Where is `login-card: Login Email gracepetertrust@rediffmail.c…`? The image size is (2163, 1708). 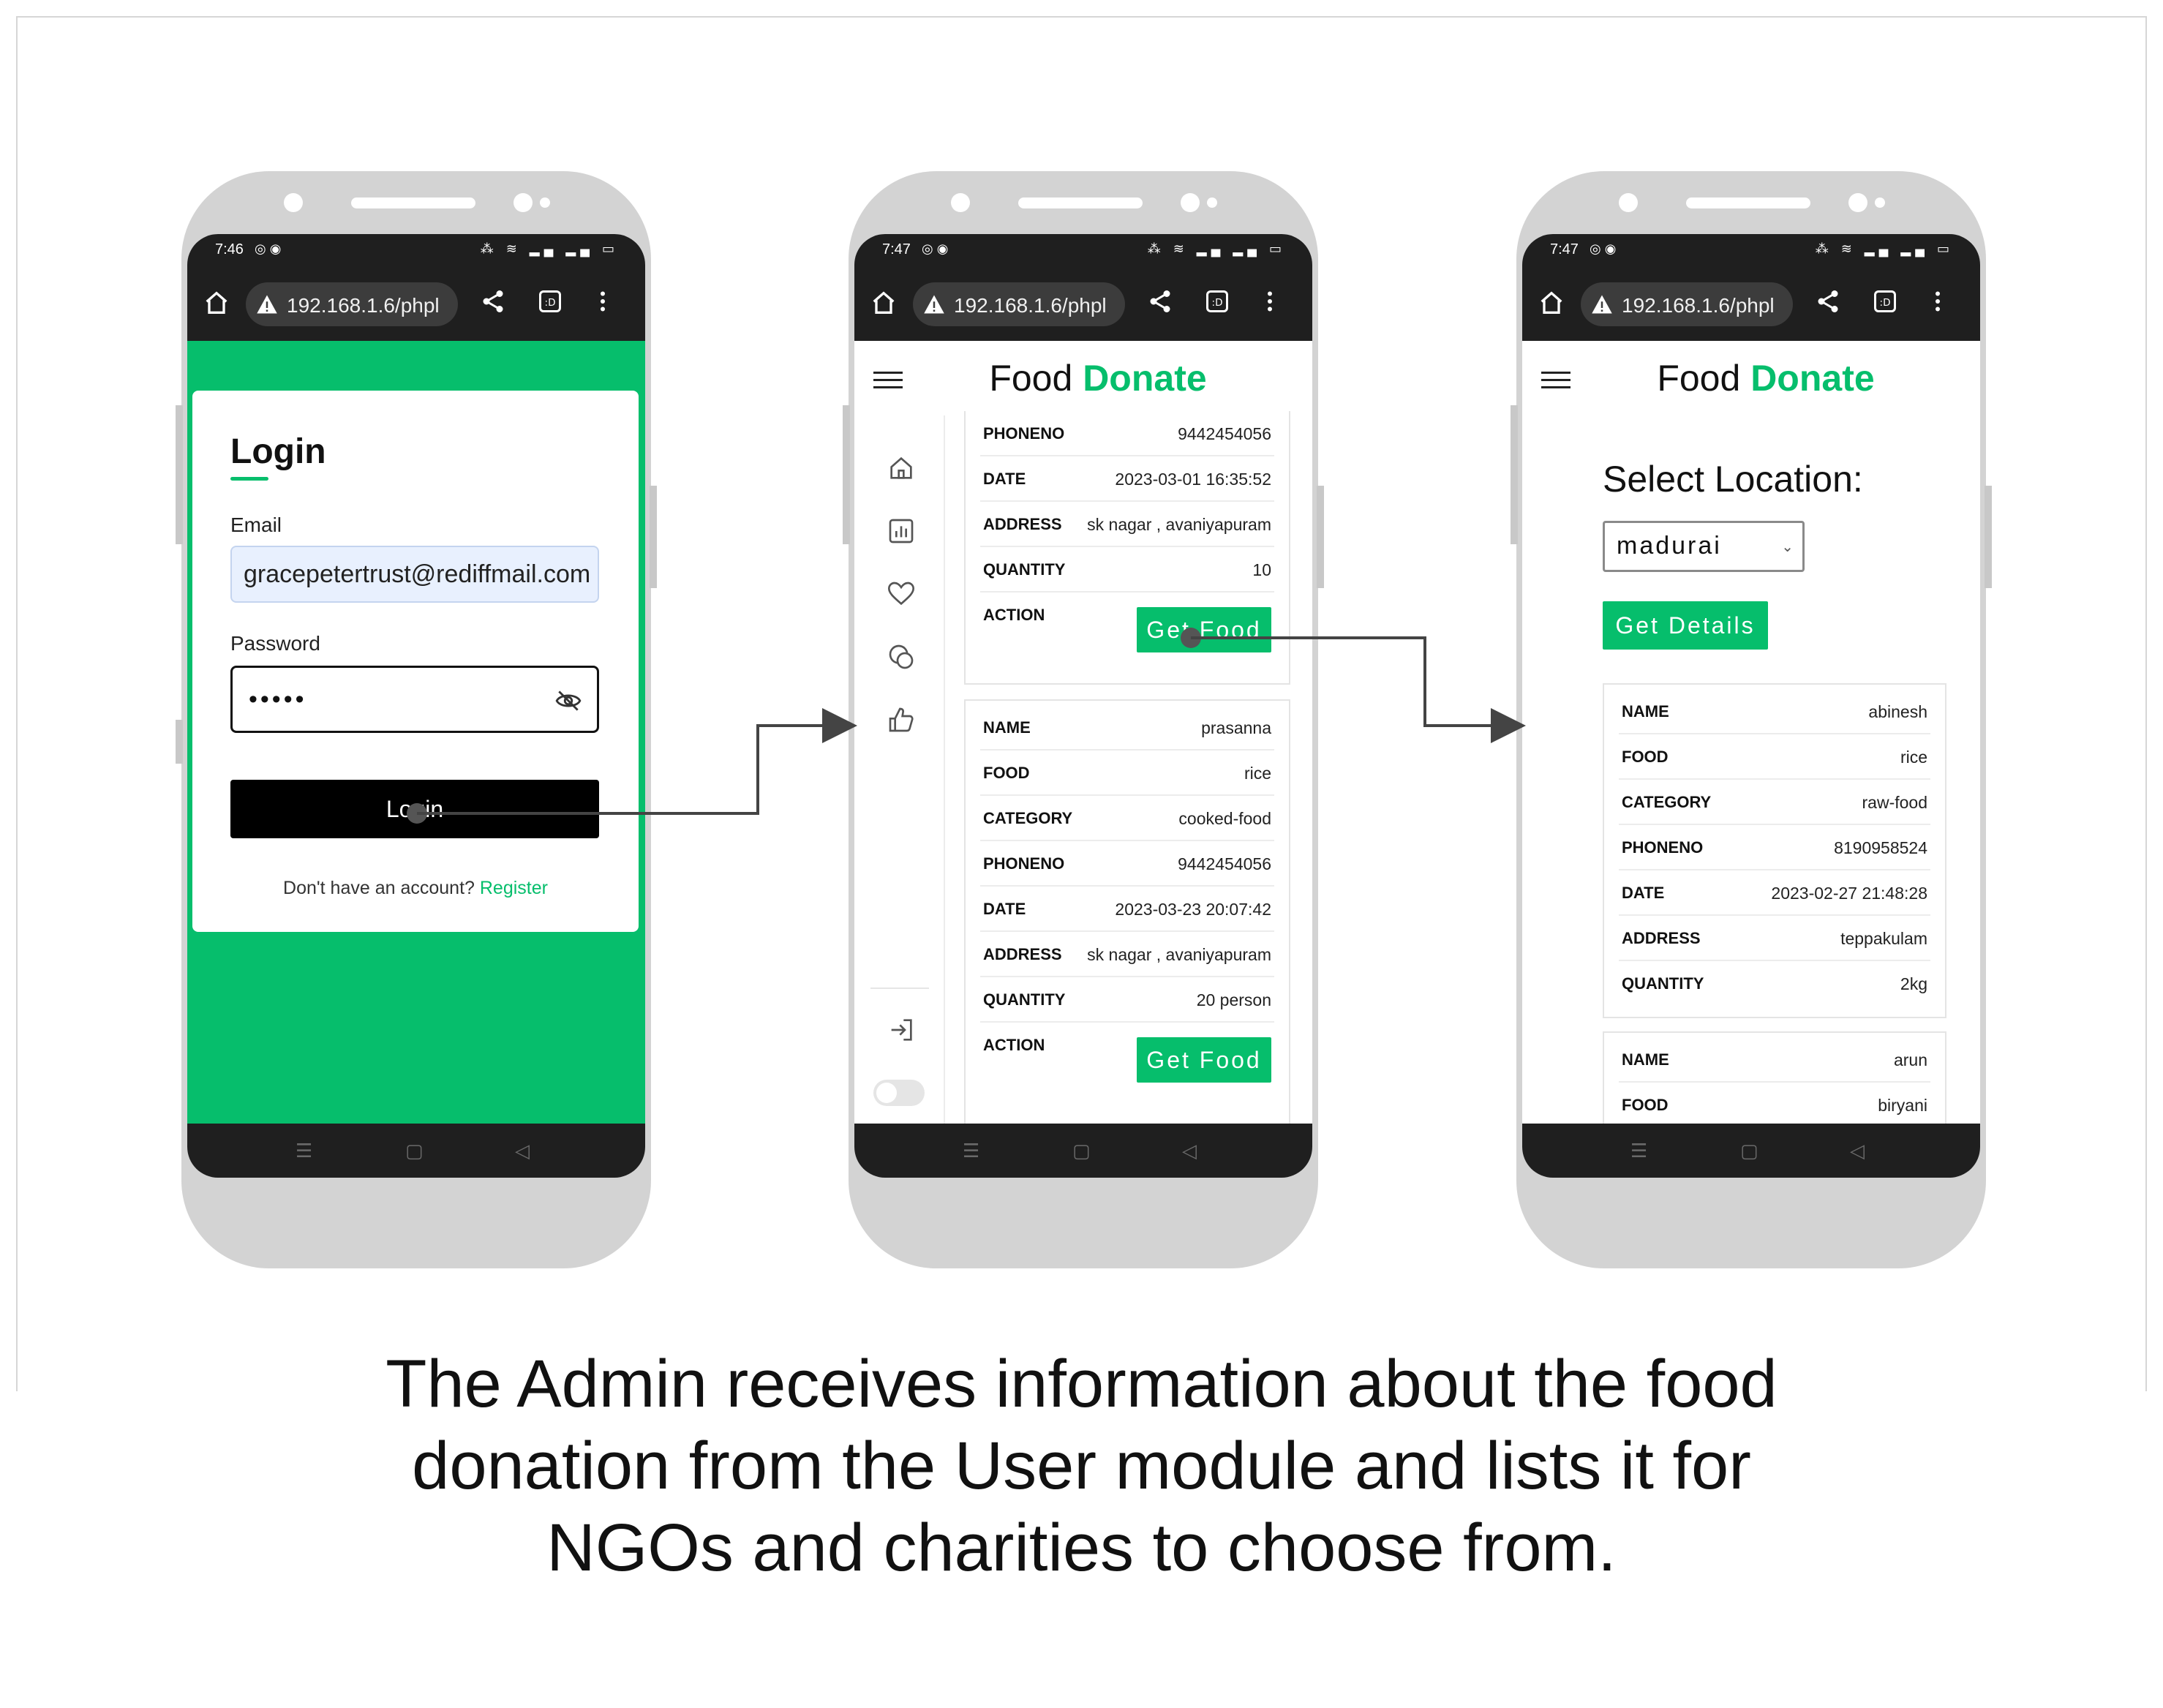 login-card: Login Email gracepetertrust@rediffmail.c… is located at coordinates (416, 661).